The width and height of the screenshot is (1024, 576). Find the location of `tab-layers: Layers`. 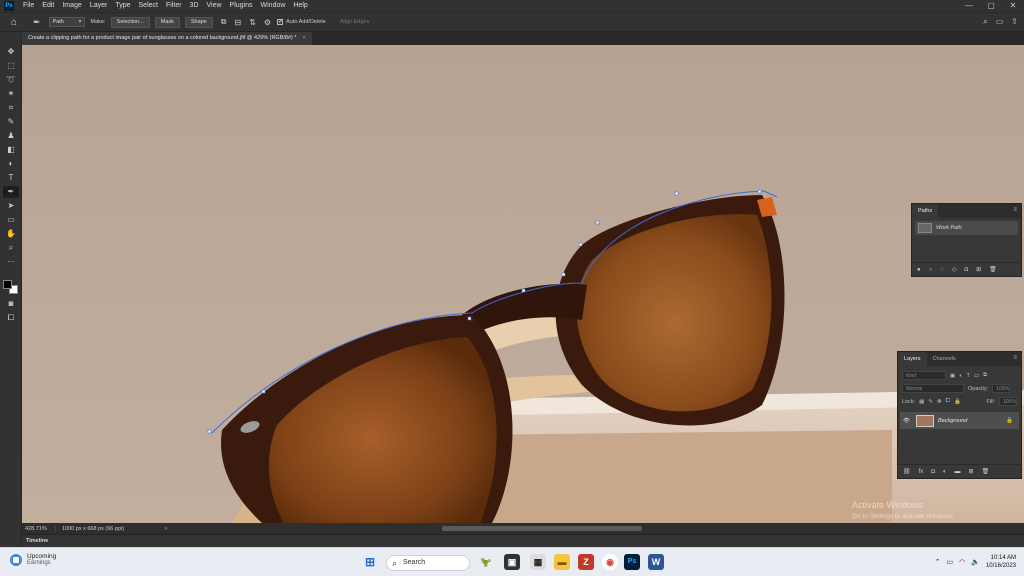

tab-layers: Layers is located at coordinates (912, 359).